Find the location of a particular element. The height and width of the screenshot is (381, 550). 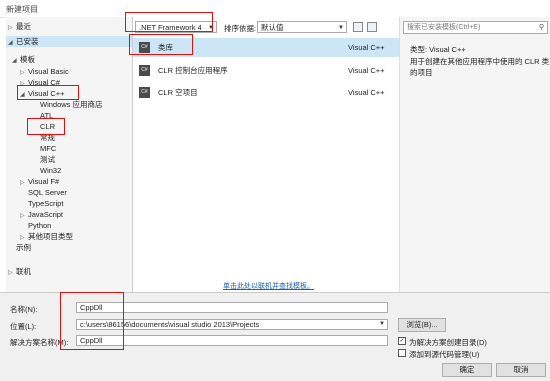

search-input: 搜索已安装模板(Ctrl+E) ⚲ is located at coordinates (475, 27).